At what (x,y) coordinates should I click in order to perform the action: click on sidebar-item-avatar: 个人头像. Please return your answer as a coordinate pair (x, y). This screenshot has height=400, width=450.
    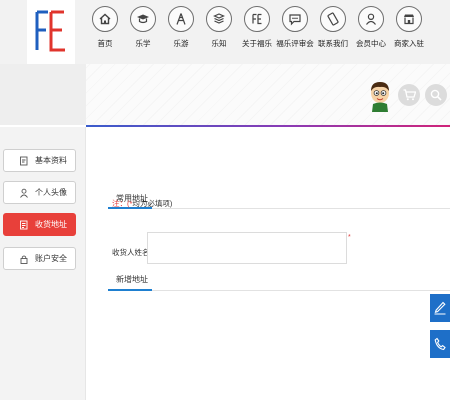
    Looking at the image, I should click on (39, 192).